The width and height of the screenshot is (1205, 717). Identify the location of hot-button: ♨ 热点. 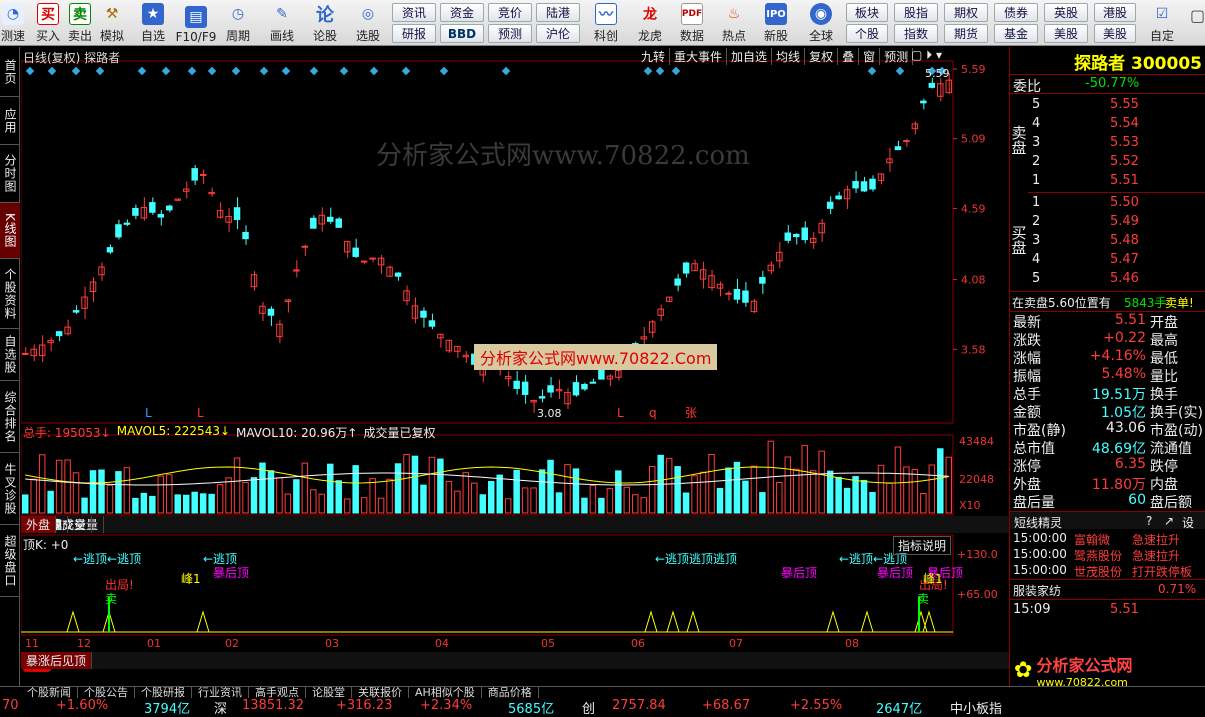
(734, 23).